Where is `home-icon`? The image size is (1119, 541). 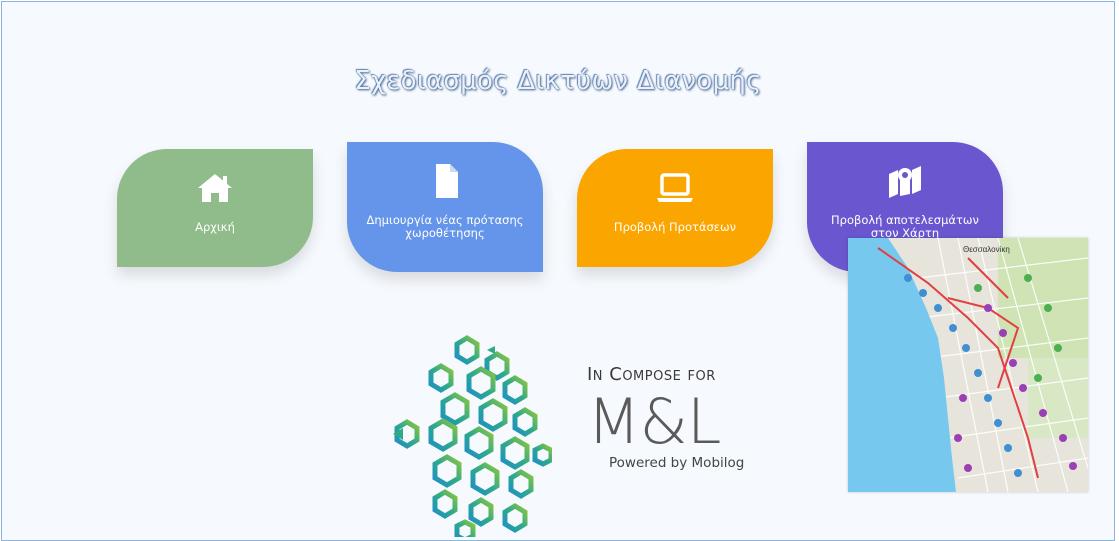 home-icon is located at coordinates (215, 188).